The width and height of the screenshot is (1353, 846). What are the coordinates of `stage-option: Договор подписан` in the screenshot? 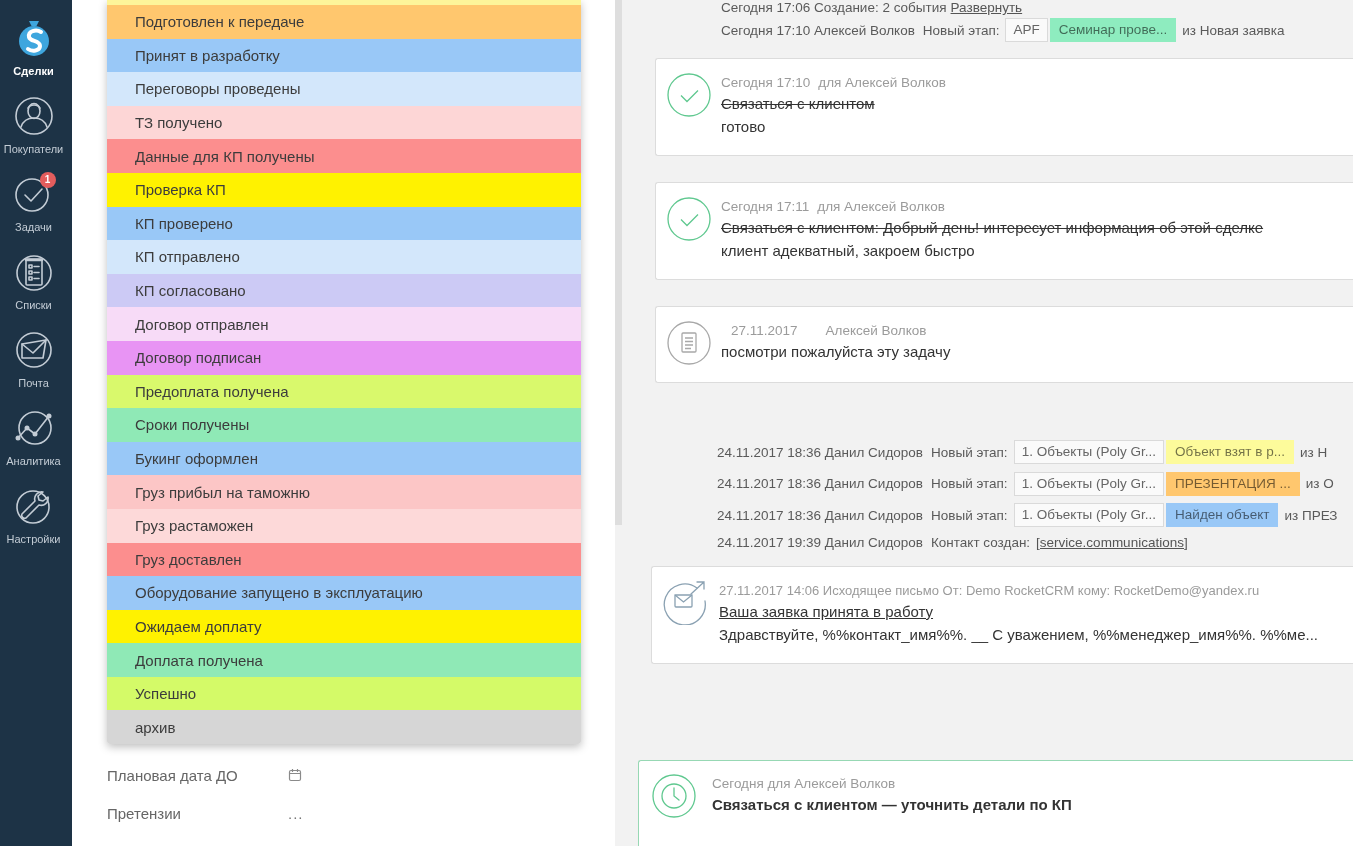 It's located at (344, 357).